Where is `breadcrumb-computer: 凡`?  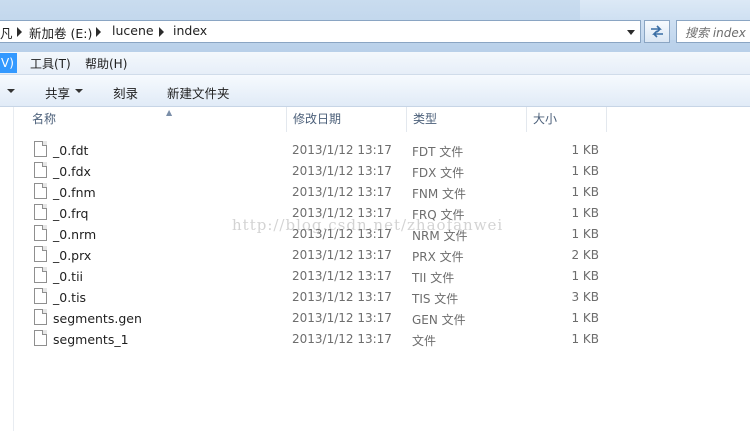
breadcrumb-computer: 凡 is located at coordinates (6, 32).